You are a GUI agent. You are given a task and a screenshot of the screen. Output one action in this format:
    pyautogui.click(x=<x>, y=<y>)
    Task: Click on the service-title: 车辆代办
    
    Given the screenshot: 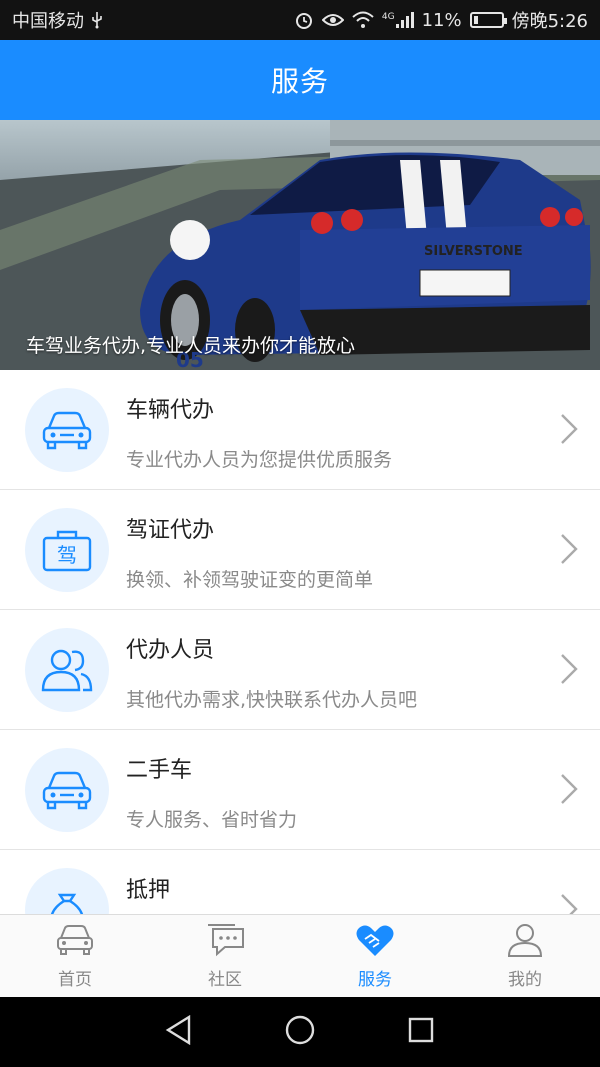 What is the action you would take?
    pyautogui.click(x=170, y=410)
    